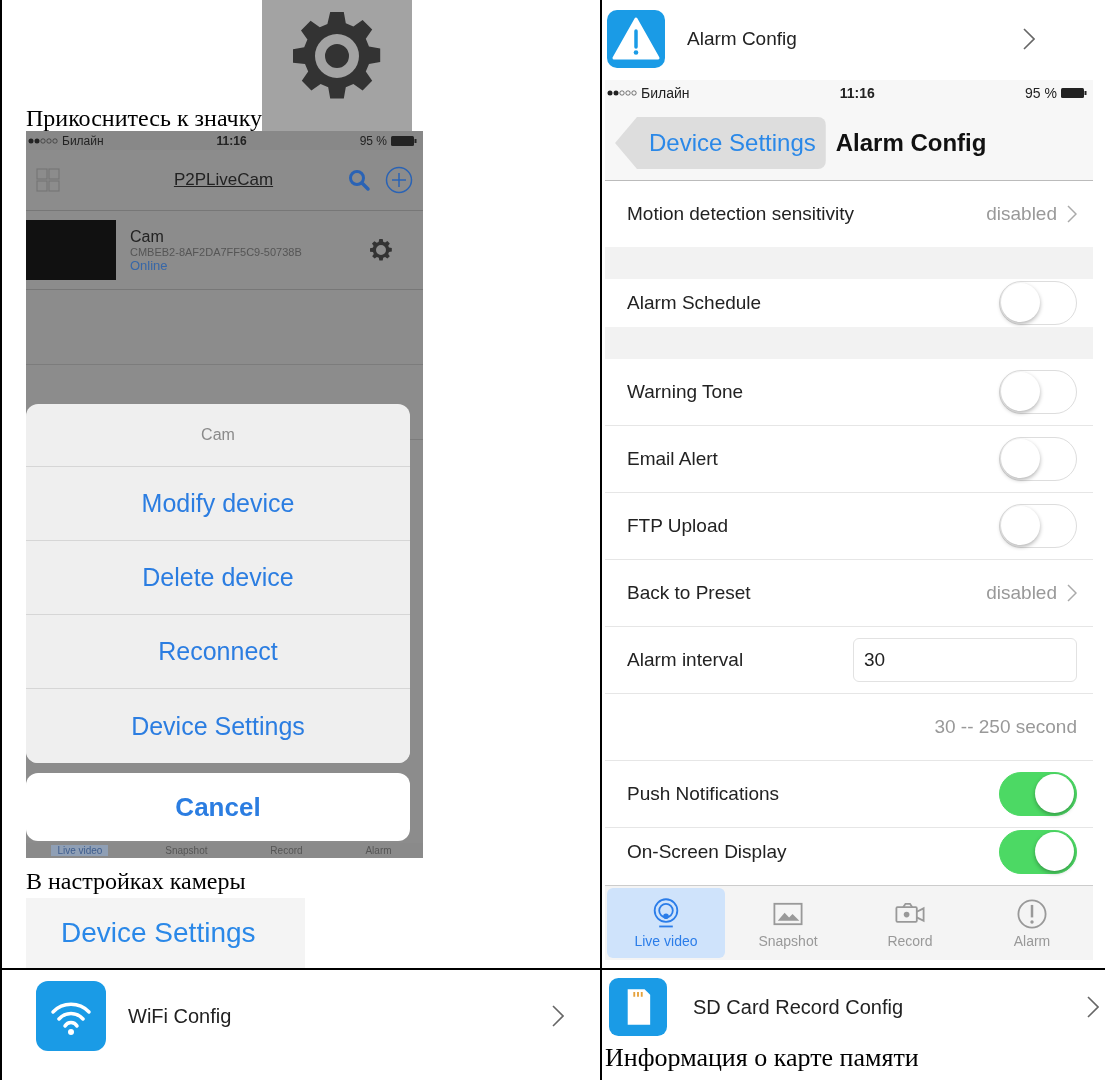 The image size is (1105, 1084). Describe the element at coordinates (911, 143) in the screenshot. I see `screen-title: Alarm Config` at that location.